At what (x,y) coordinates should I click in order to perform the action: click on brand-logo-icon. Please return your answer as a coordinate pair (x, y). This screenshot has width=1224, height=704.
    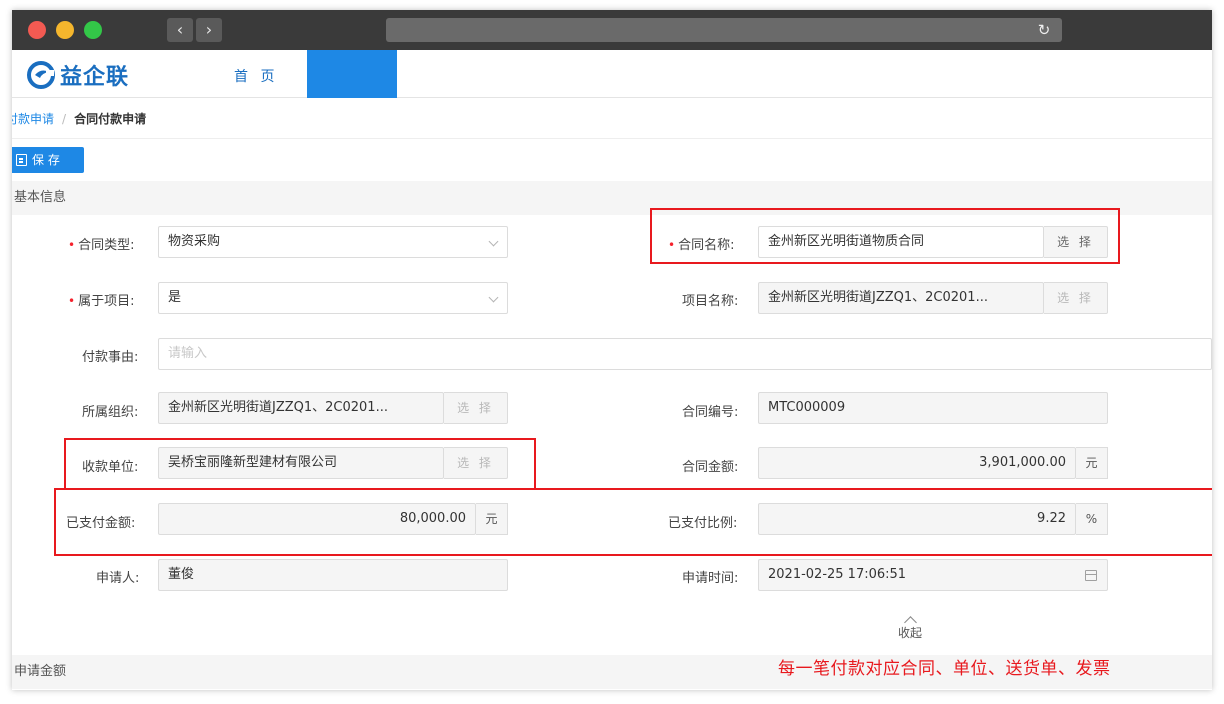
    Looking at the image, I should click on (41, 75).